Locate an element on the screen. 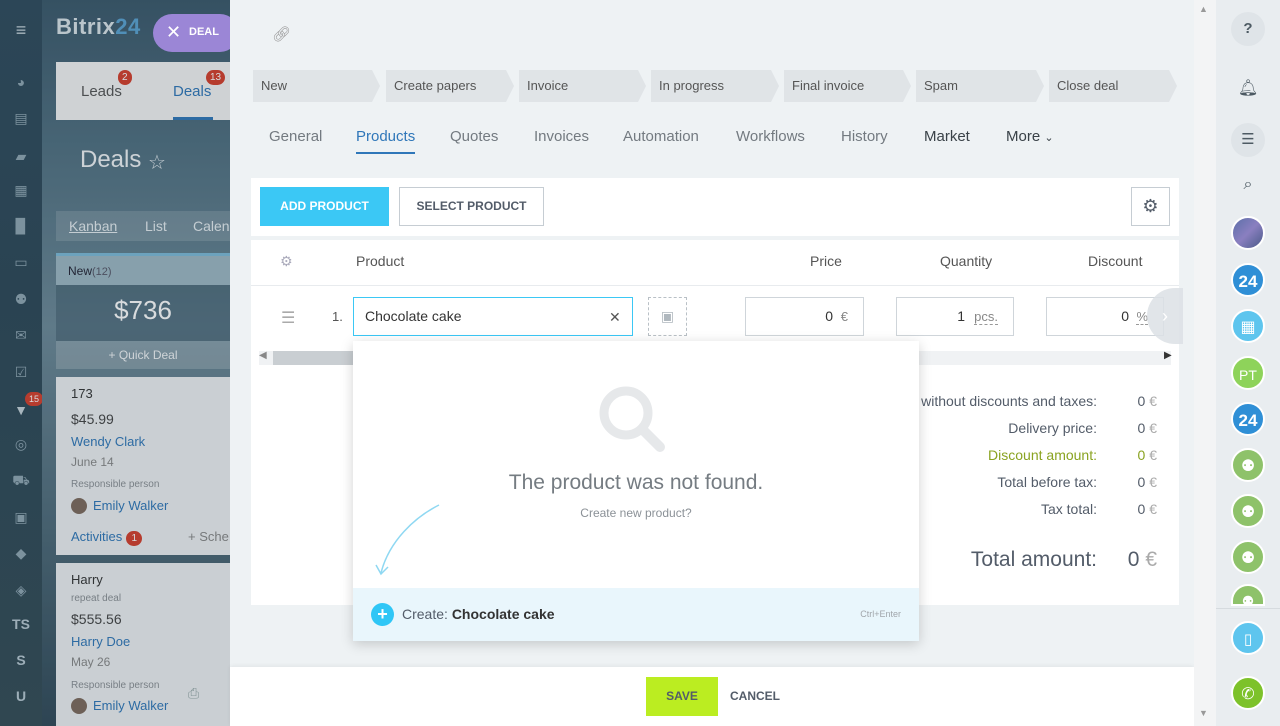 The image size is (1280, 726). page-vertical-scrollbar: ▲ ▼ is located at coordinates (1205, 363).